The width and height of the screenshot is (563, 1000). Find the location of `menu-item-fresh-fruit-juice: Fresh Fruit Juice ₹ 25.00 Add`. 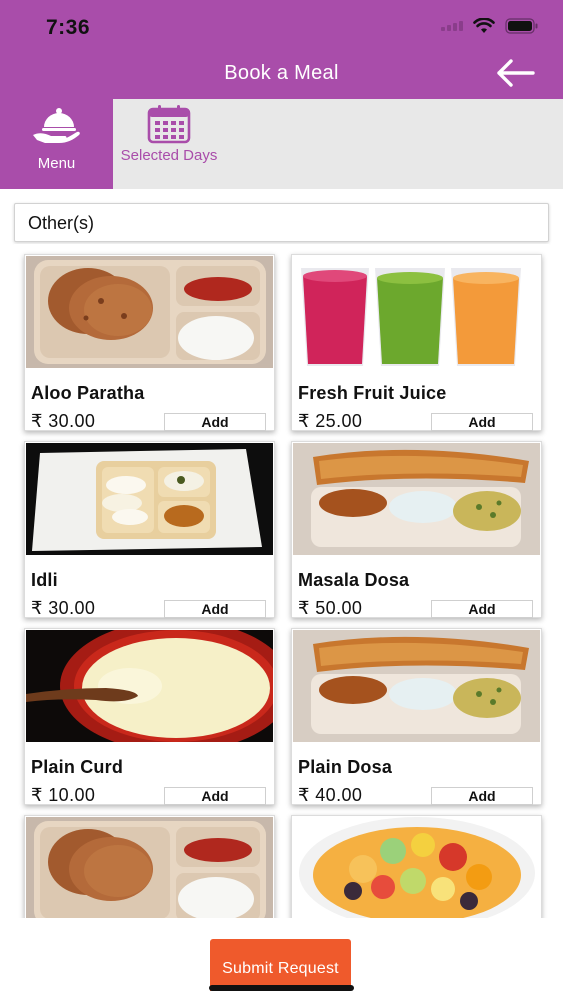

menu-item-fresh-fruit-juice: Fresh Fruit Juice ₹ 25.00 Add is located at coordinates (416, 342).